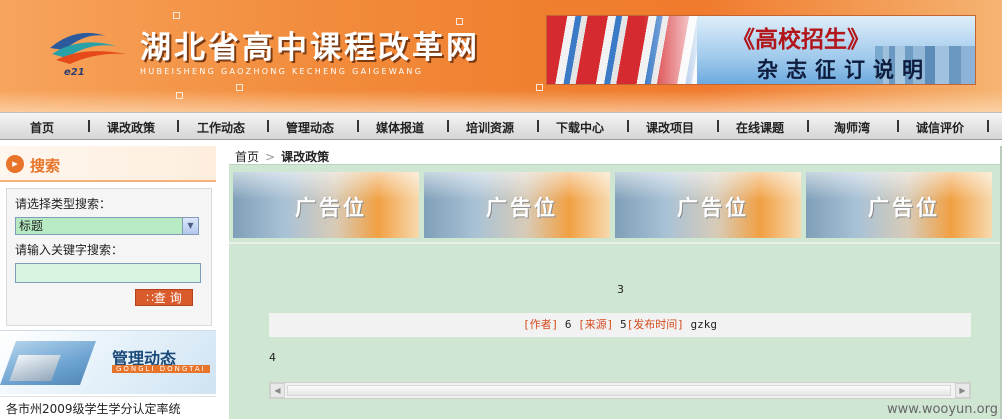  Describe the element at coordinates (615, 155) in the screenshot. I see `breadcrumb: 首页 > 课改政策` at that location.